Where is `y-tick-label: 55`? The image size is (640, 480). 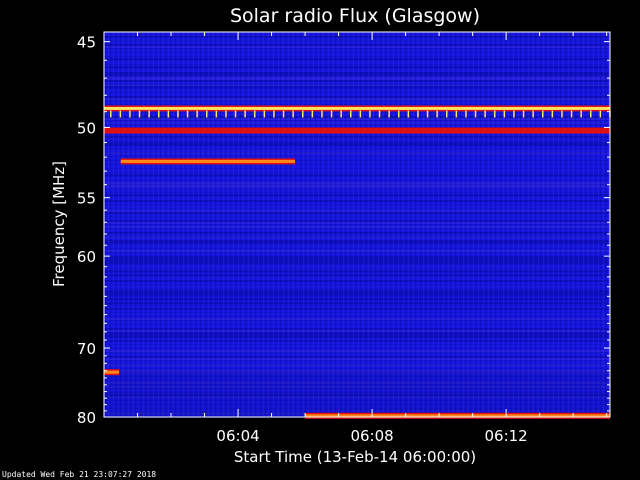
y-tick-label: 55 is located at coordinates (86, 199).